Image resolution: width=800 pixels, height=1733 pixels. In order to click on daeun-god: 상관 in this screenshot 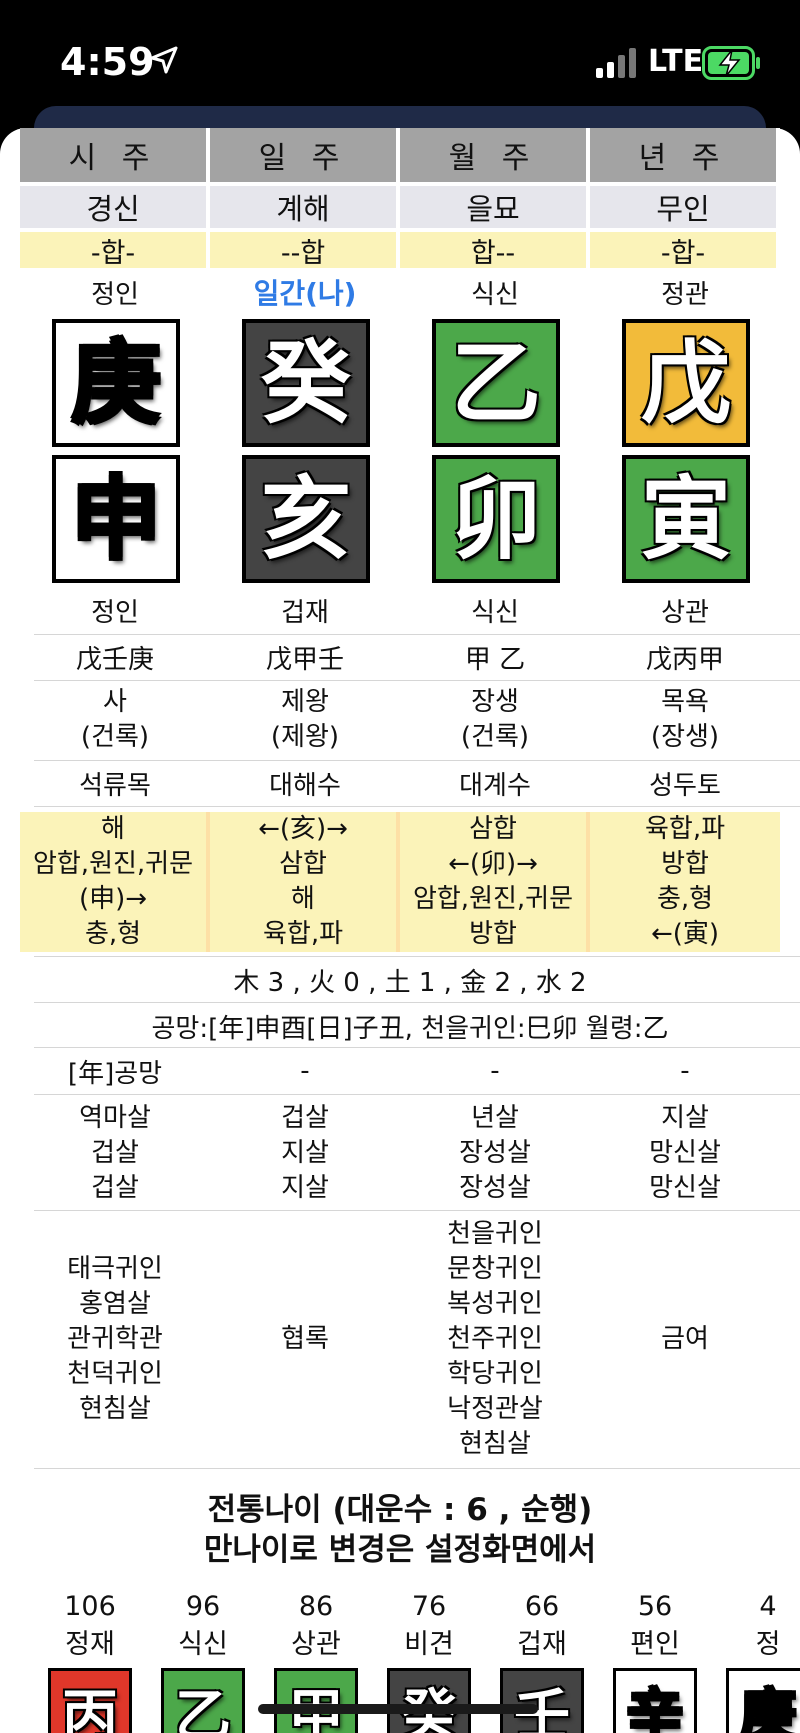, I will do `click(316, 1644)`.